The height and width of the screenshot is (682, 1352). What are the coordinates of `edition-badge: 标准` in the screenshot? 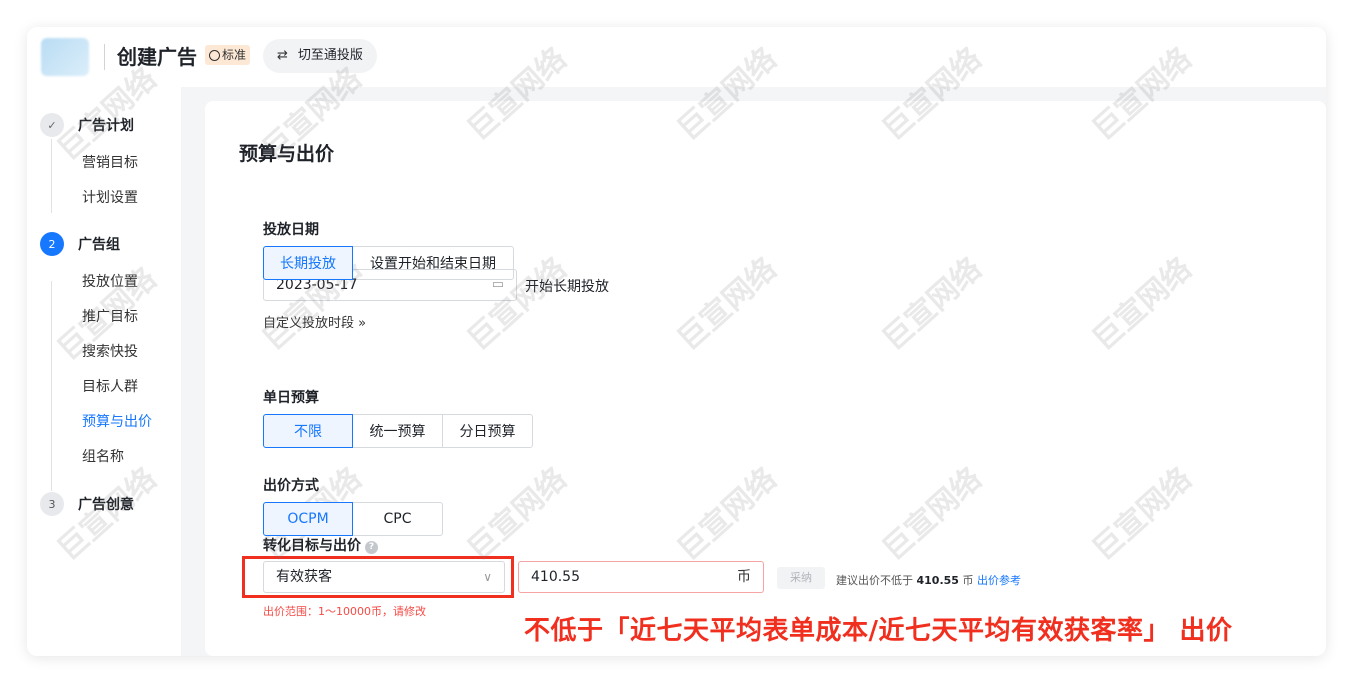 It's located at (228, 55).